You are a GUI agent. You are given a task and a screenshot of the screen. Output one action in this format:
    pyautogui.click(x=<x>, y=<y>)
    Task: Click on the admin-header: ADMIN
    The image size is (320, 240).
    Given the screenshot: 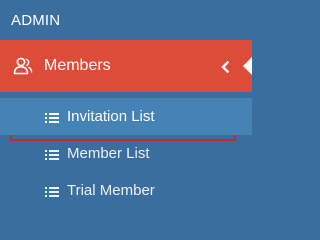 What is the action you would take?
    pyautogui.click(x=126, y=20)
    